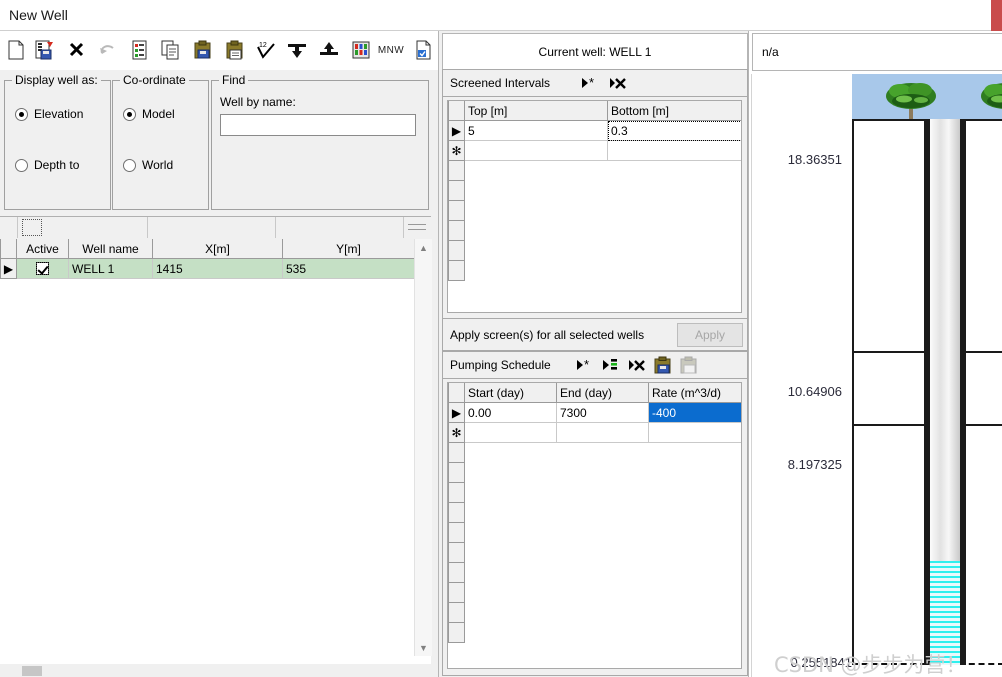 This screenshot has height=677, width=1002. What do you see at coordinates (32, 227) in the screenshot?
I see `splitter-handle` at bounding box center [32, 227].